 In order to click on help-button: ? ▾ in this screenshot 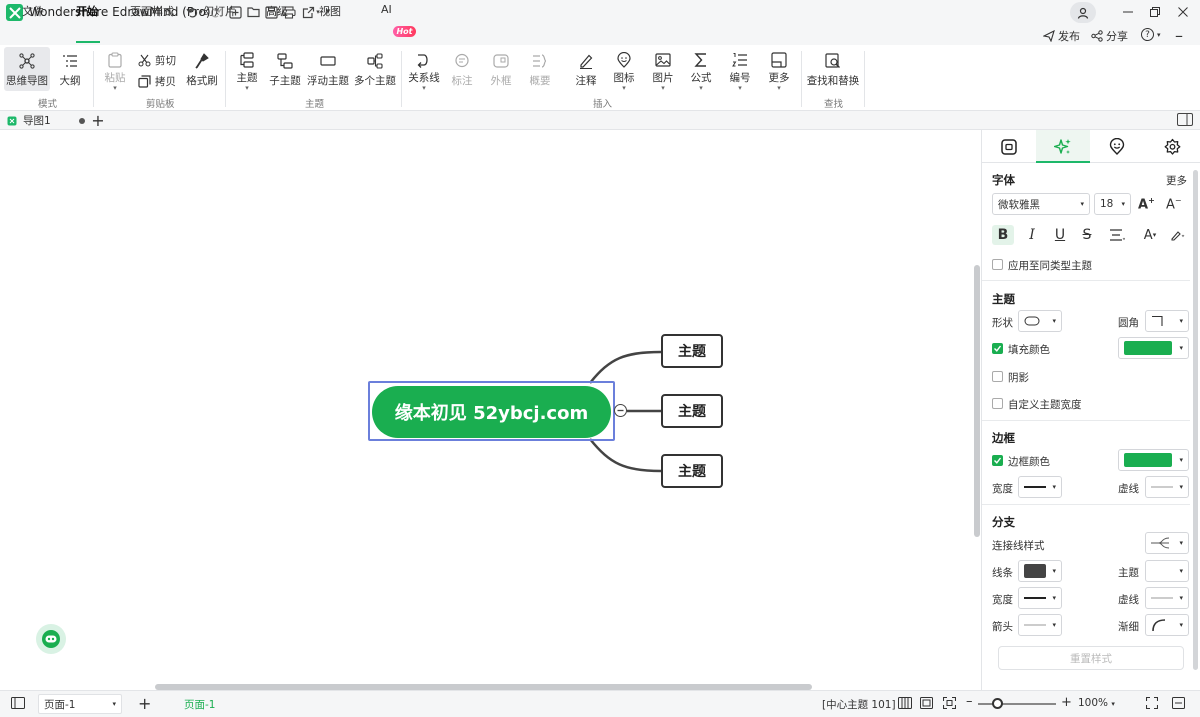, I will do `click(1151, 34)`.